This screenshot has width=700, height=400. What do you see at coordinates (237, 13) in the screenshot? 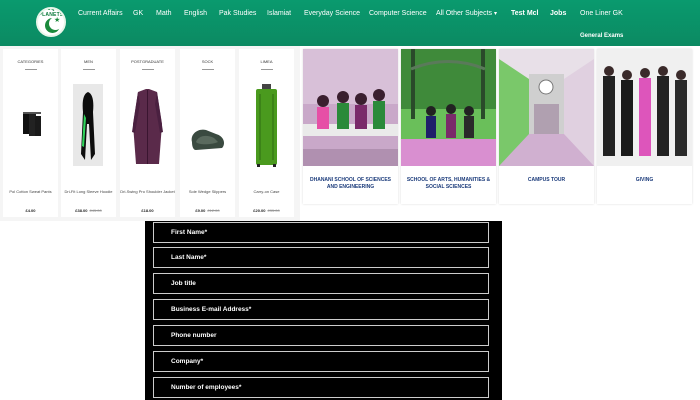
I see `menu-pak-studies: Pak Studies` at bounding box center [237, 13].